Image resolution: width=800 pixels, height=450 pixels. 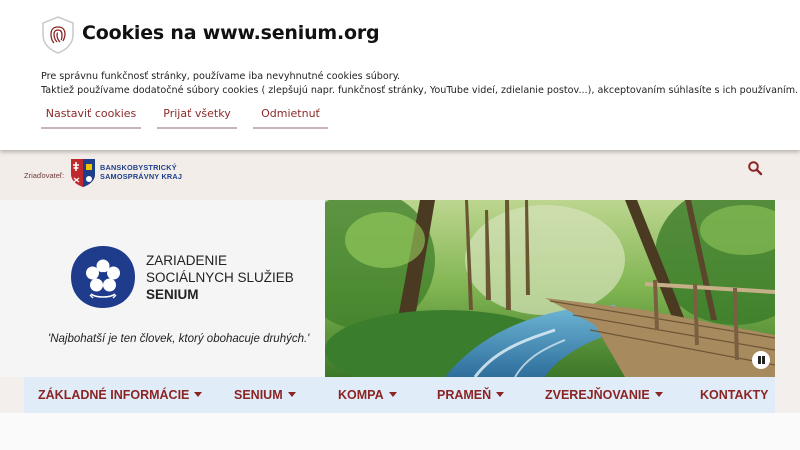 I want to click on org-name-line1: ZARIADENIE, so click(x=187, y=260).